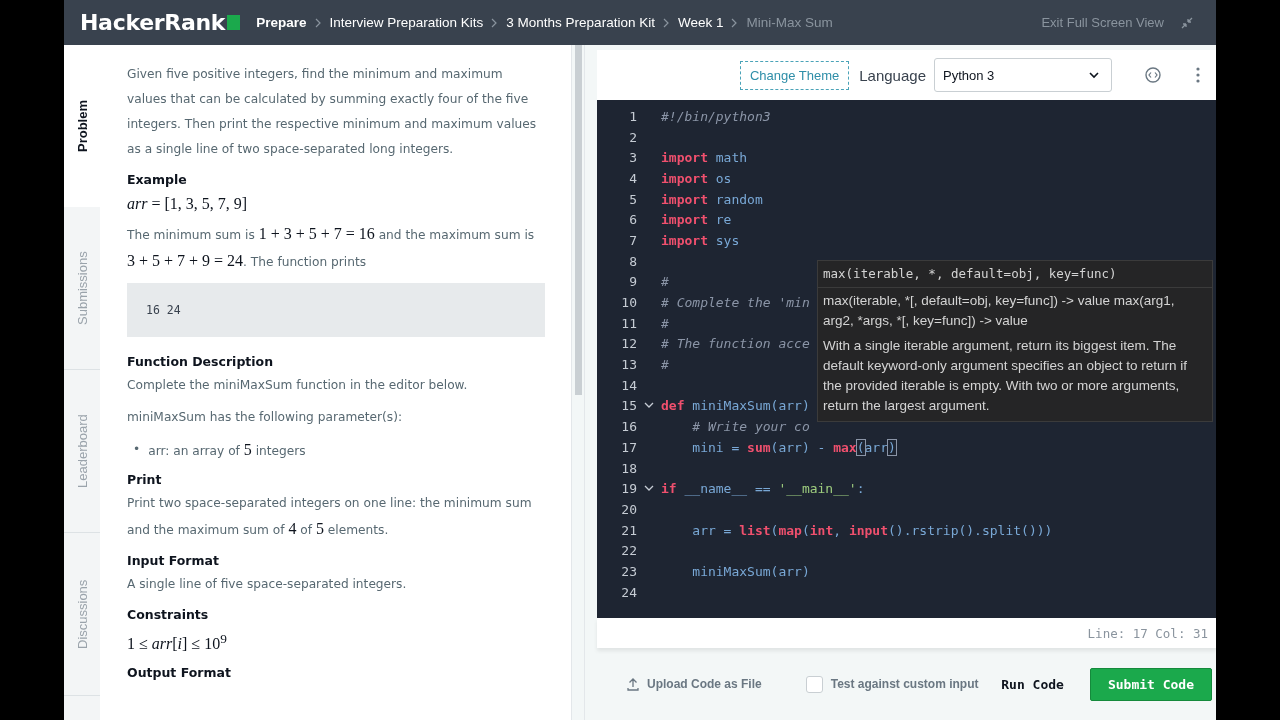 This screenshot has width=1280, height=720. I want to click on line-number: 8, so click(632, 261).